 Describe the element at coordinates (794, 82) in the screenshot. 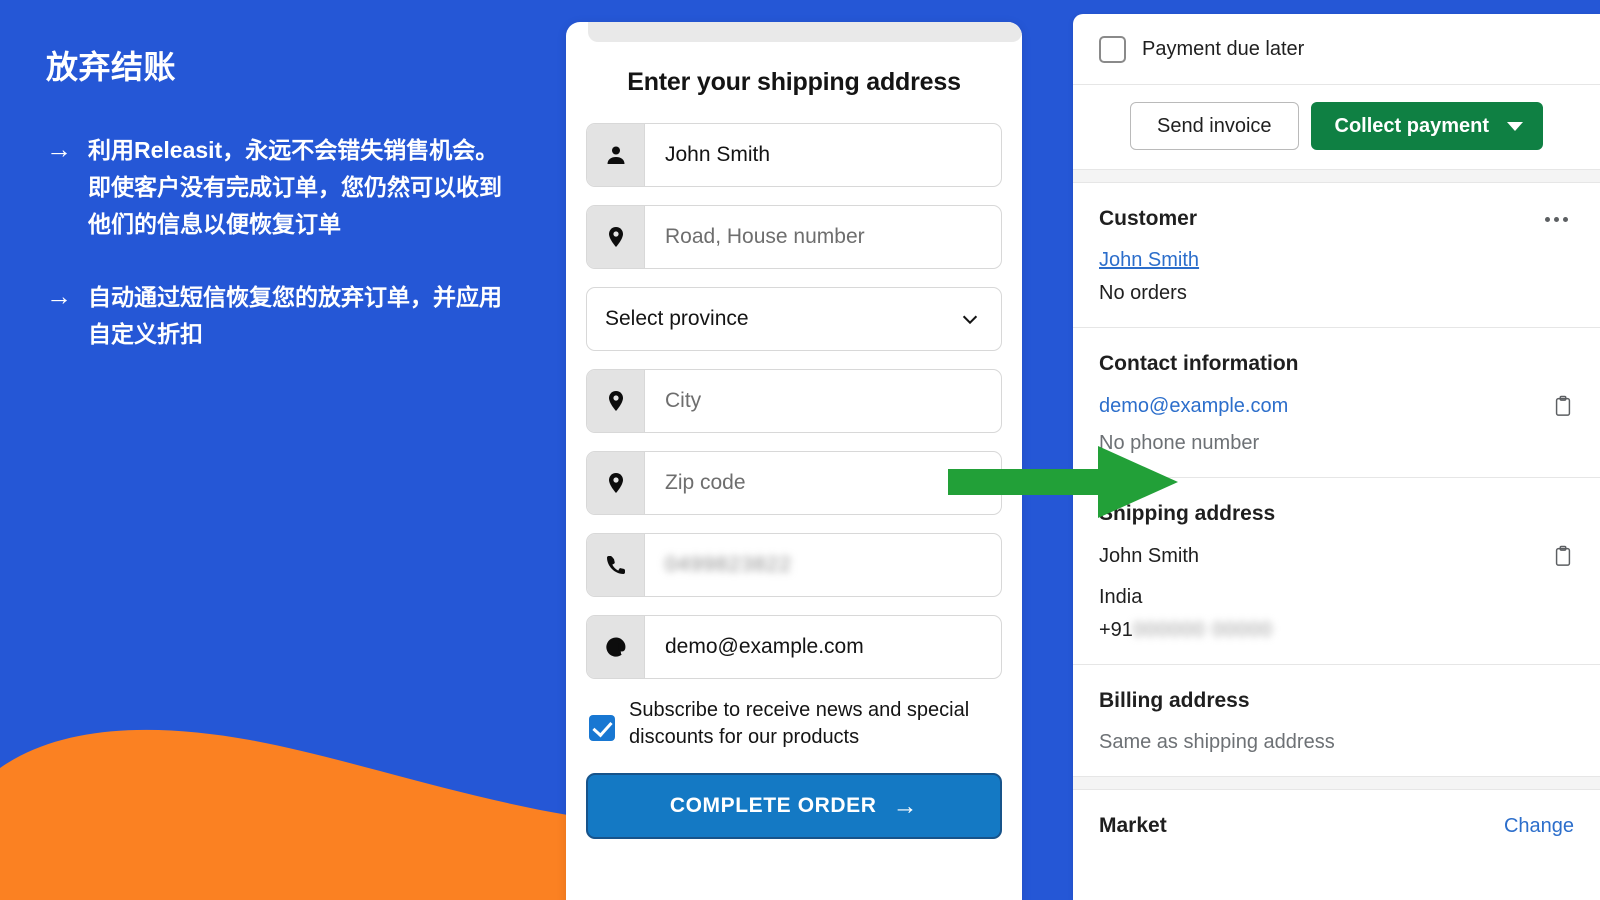

I see `checkout-heading: Enter your shipping address` at that location.